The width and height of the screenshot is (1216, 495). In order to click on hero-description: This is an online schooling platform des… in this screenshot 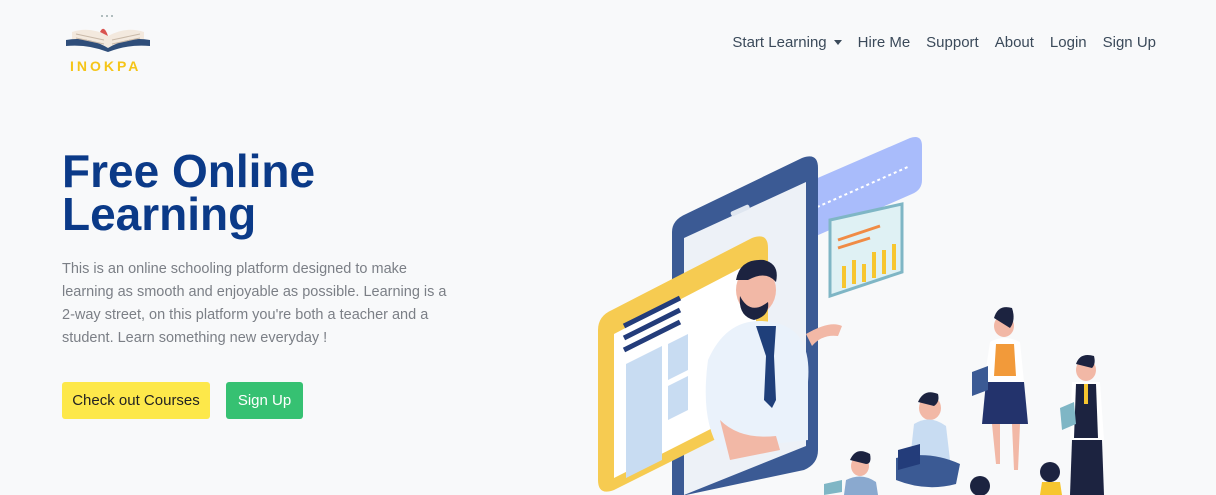, I will do `click(254, 303)`.